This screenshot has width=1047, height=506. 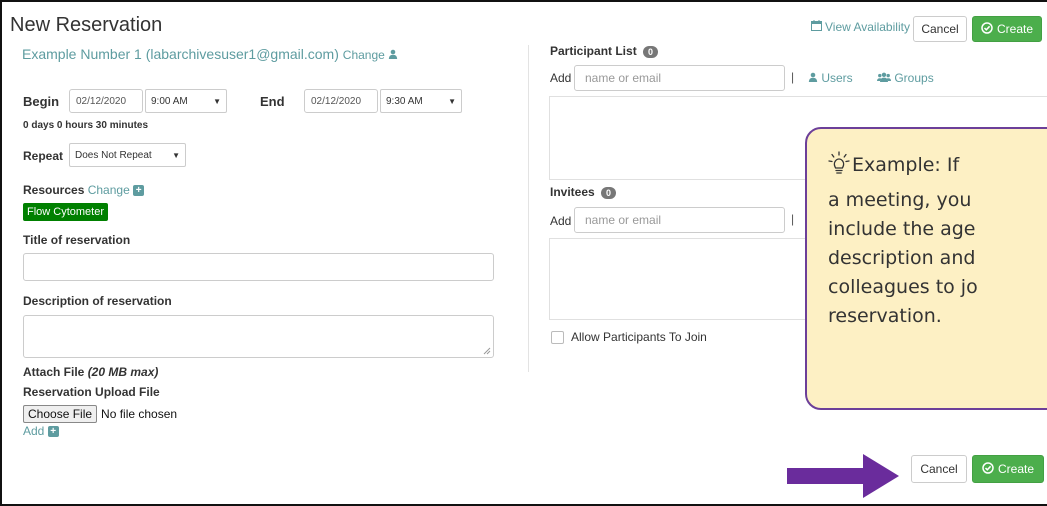 What do you see at coordinates (867, 27) in the screenshot?
I see `view-availability-label: View Availability` at bounding box center [867, 27].